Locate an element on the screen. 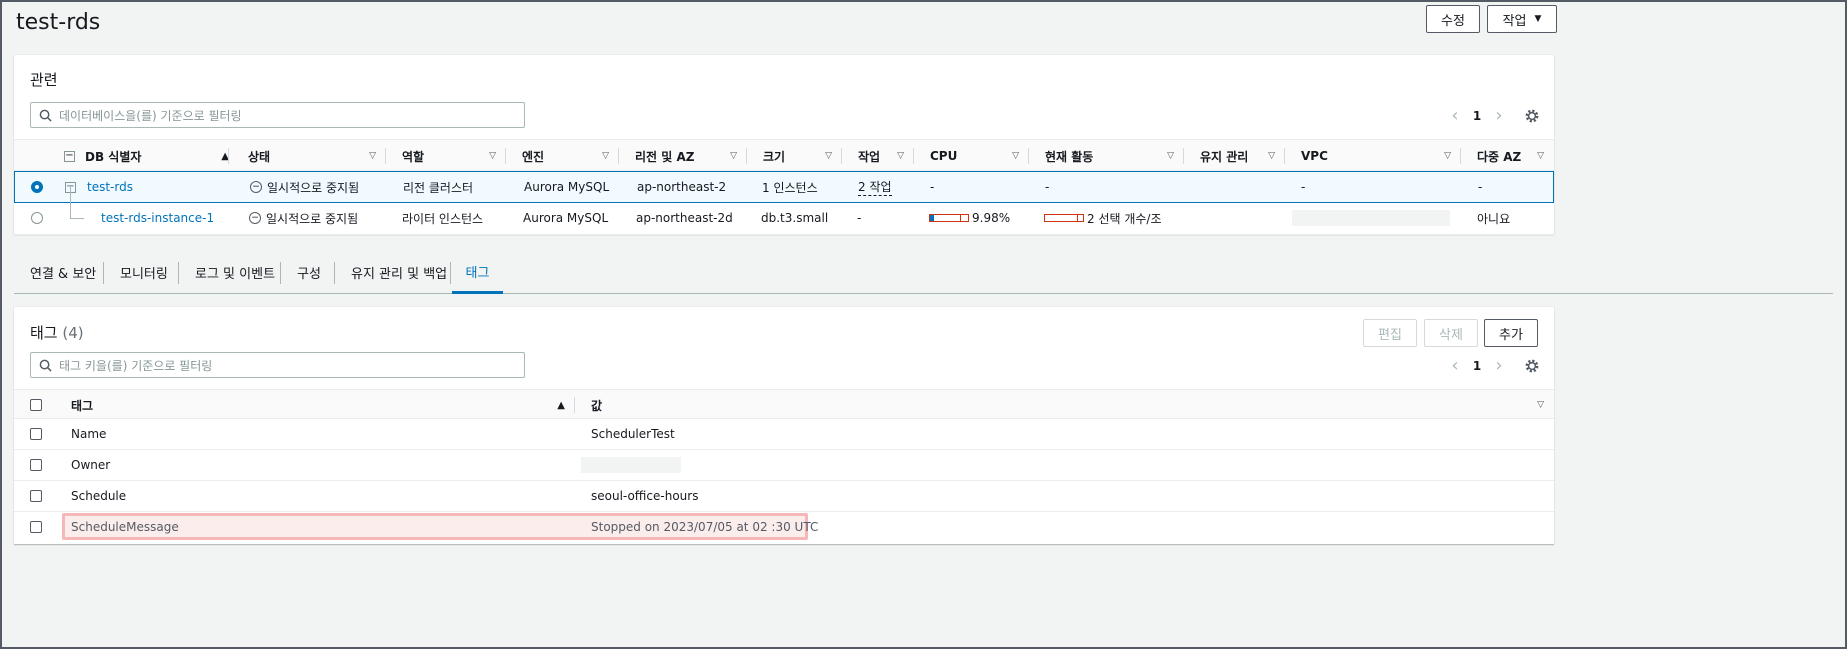  role-text: 리전 클러스터 is located at coordinates (438, 187).